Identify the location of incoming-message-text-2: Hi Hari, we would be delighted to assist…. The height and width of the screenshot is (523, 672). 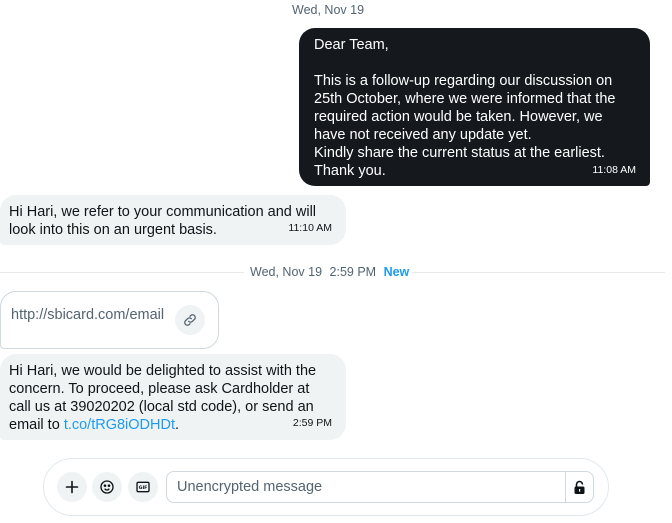
(171, 398).